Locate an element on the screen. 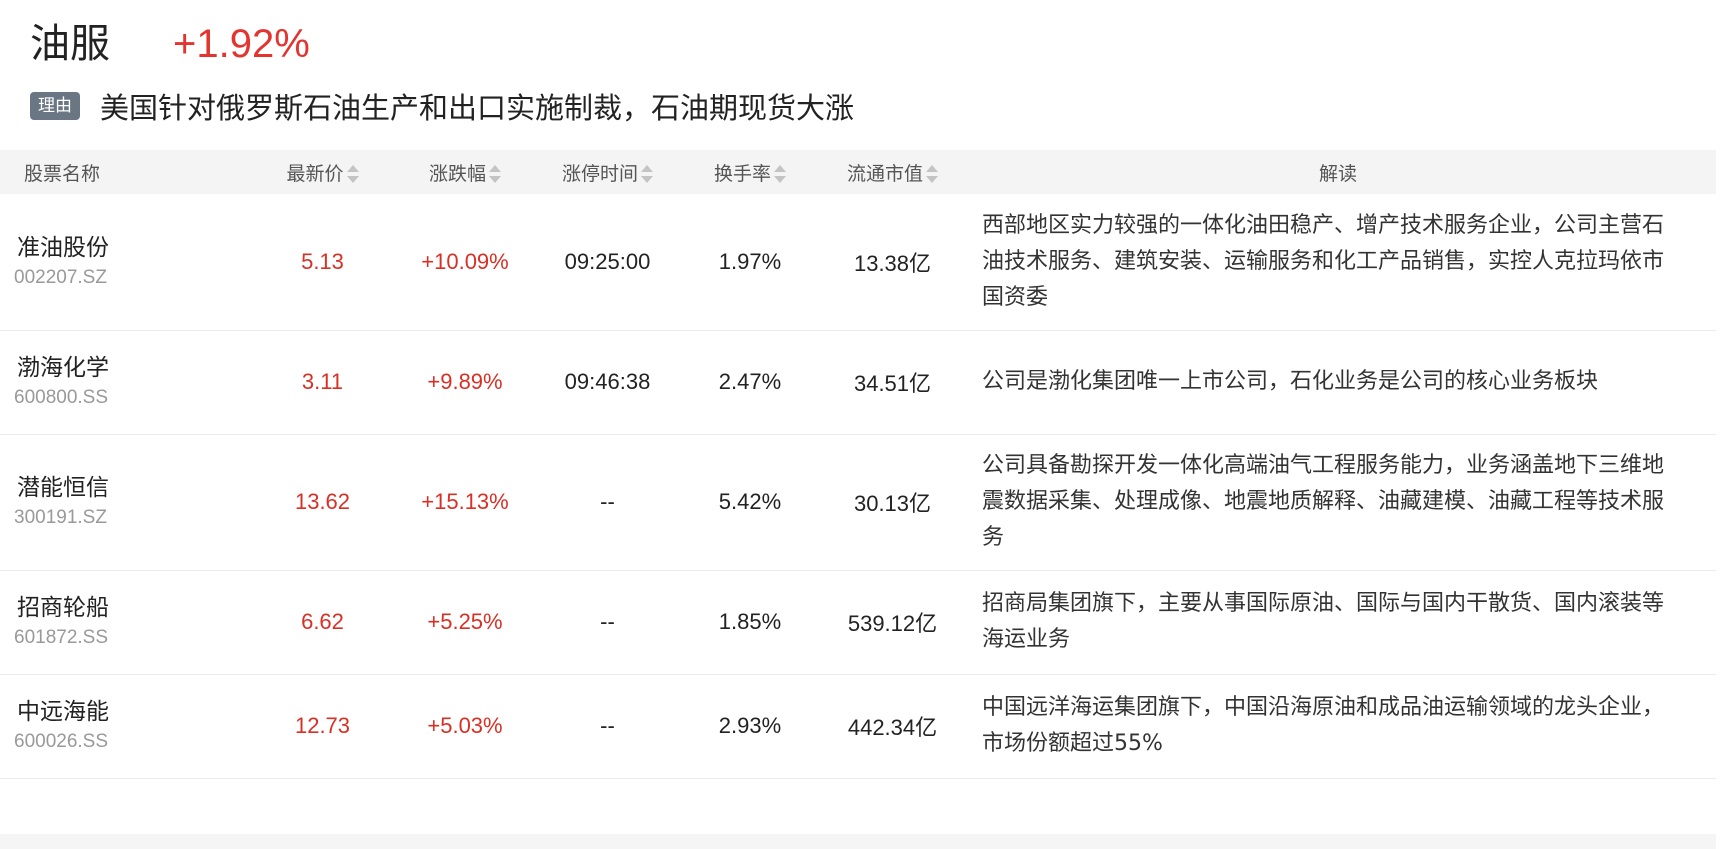 Image resolution: width=1722 pixels, height=849 pixels. turnover-cell: 1.97% is located at coordinates (750, 261).